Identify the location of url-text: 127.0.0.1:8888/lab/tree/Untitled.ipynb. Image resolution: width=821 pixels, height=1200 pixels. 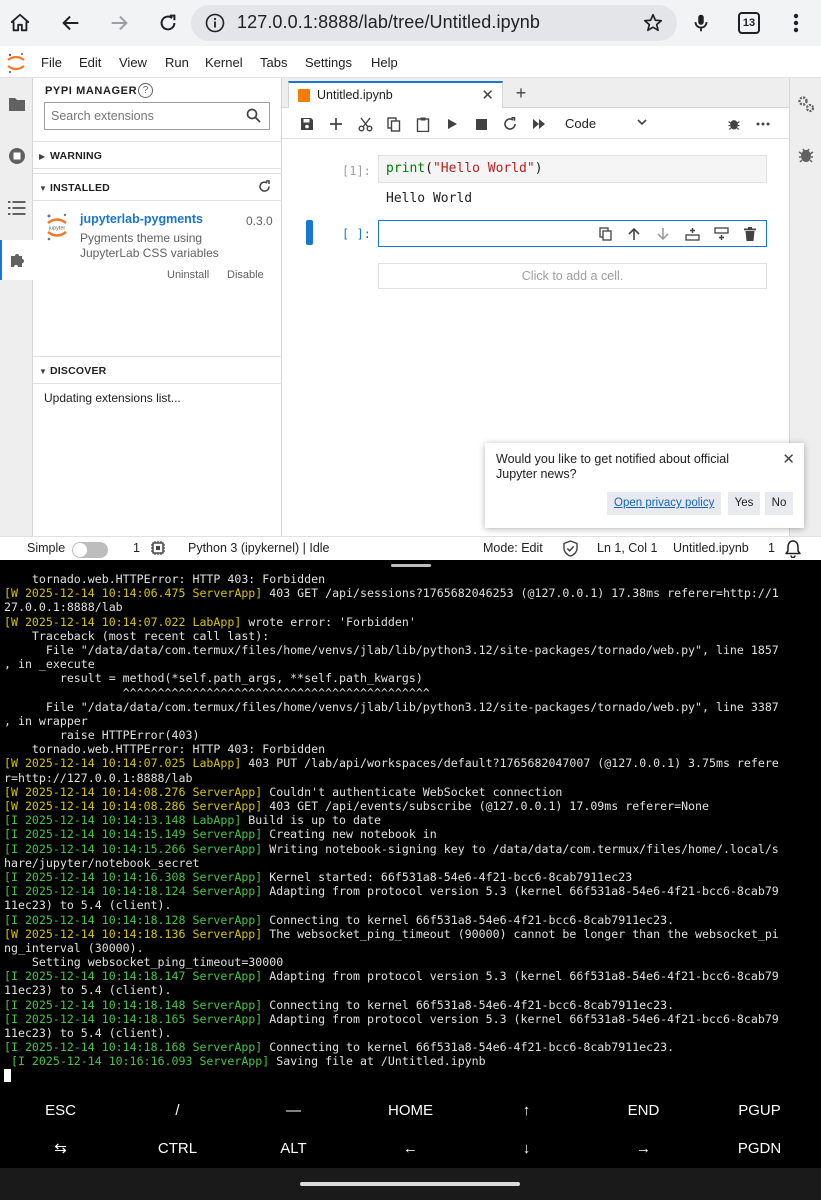
(388, 22).